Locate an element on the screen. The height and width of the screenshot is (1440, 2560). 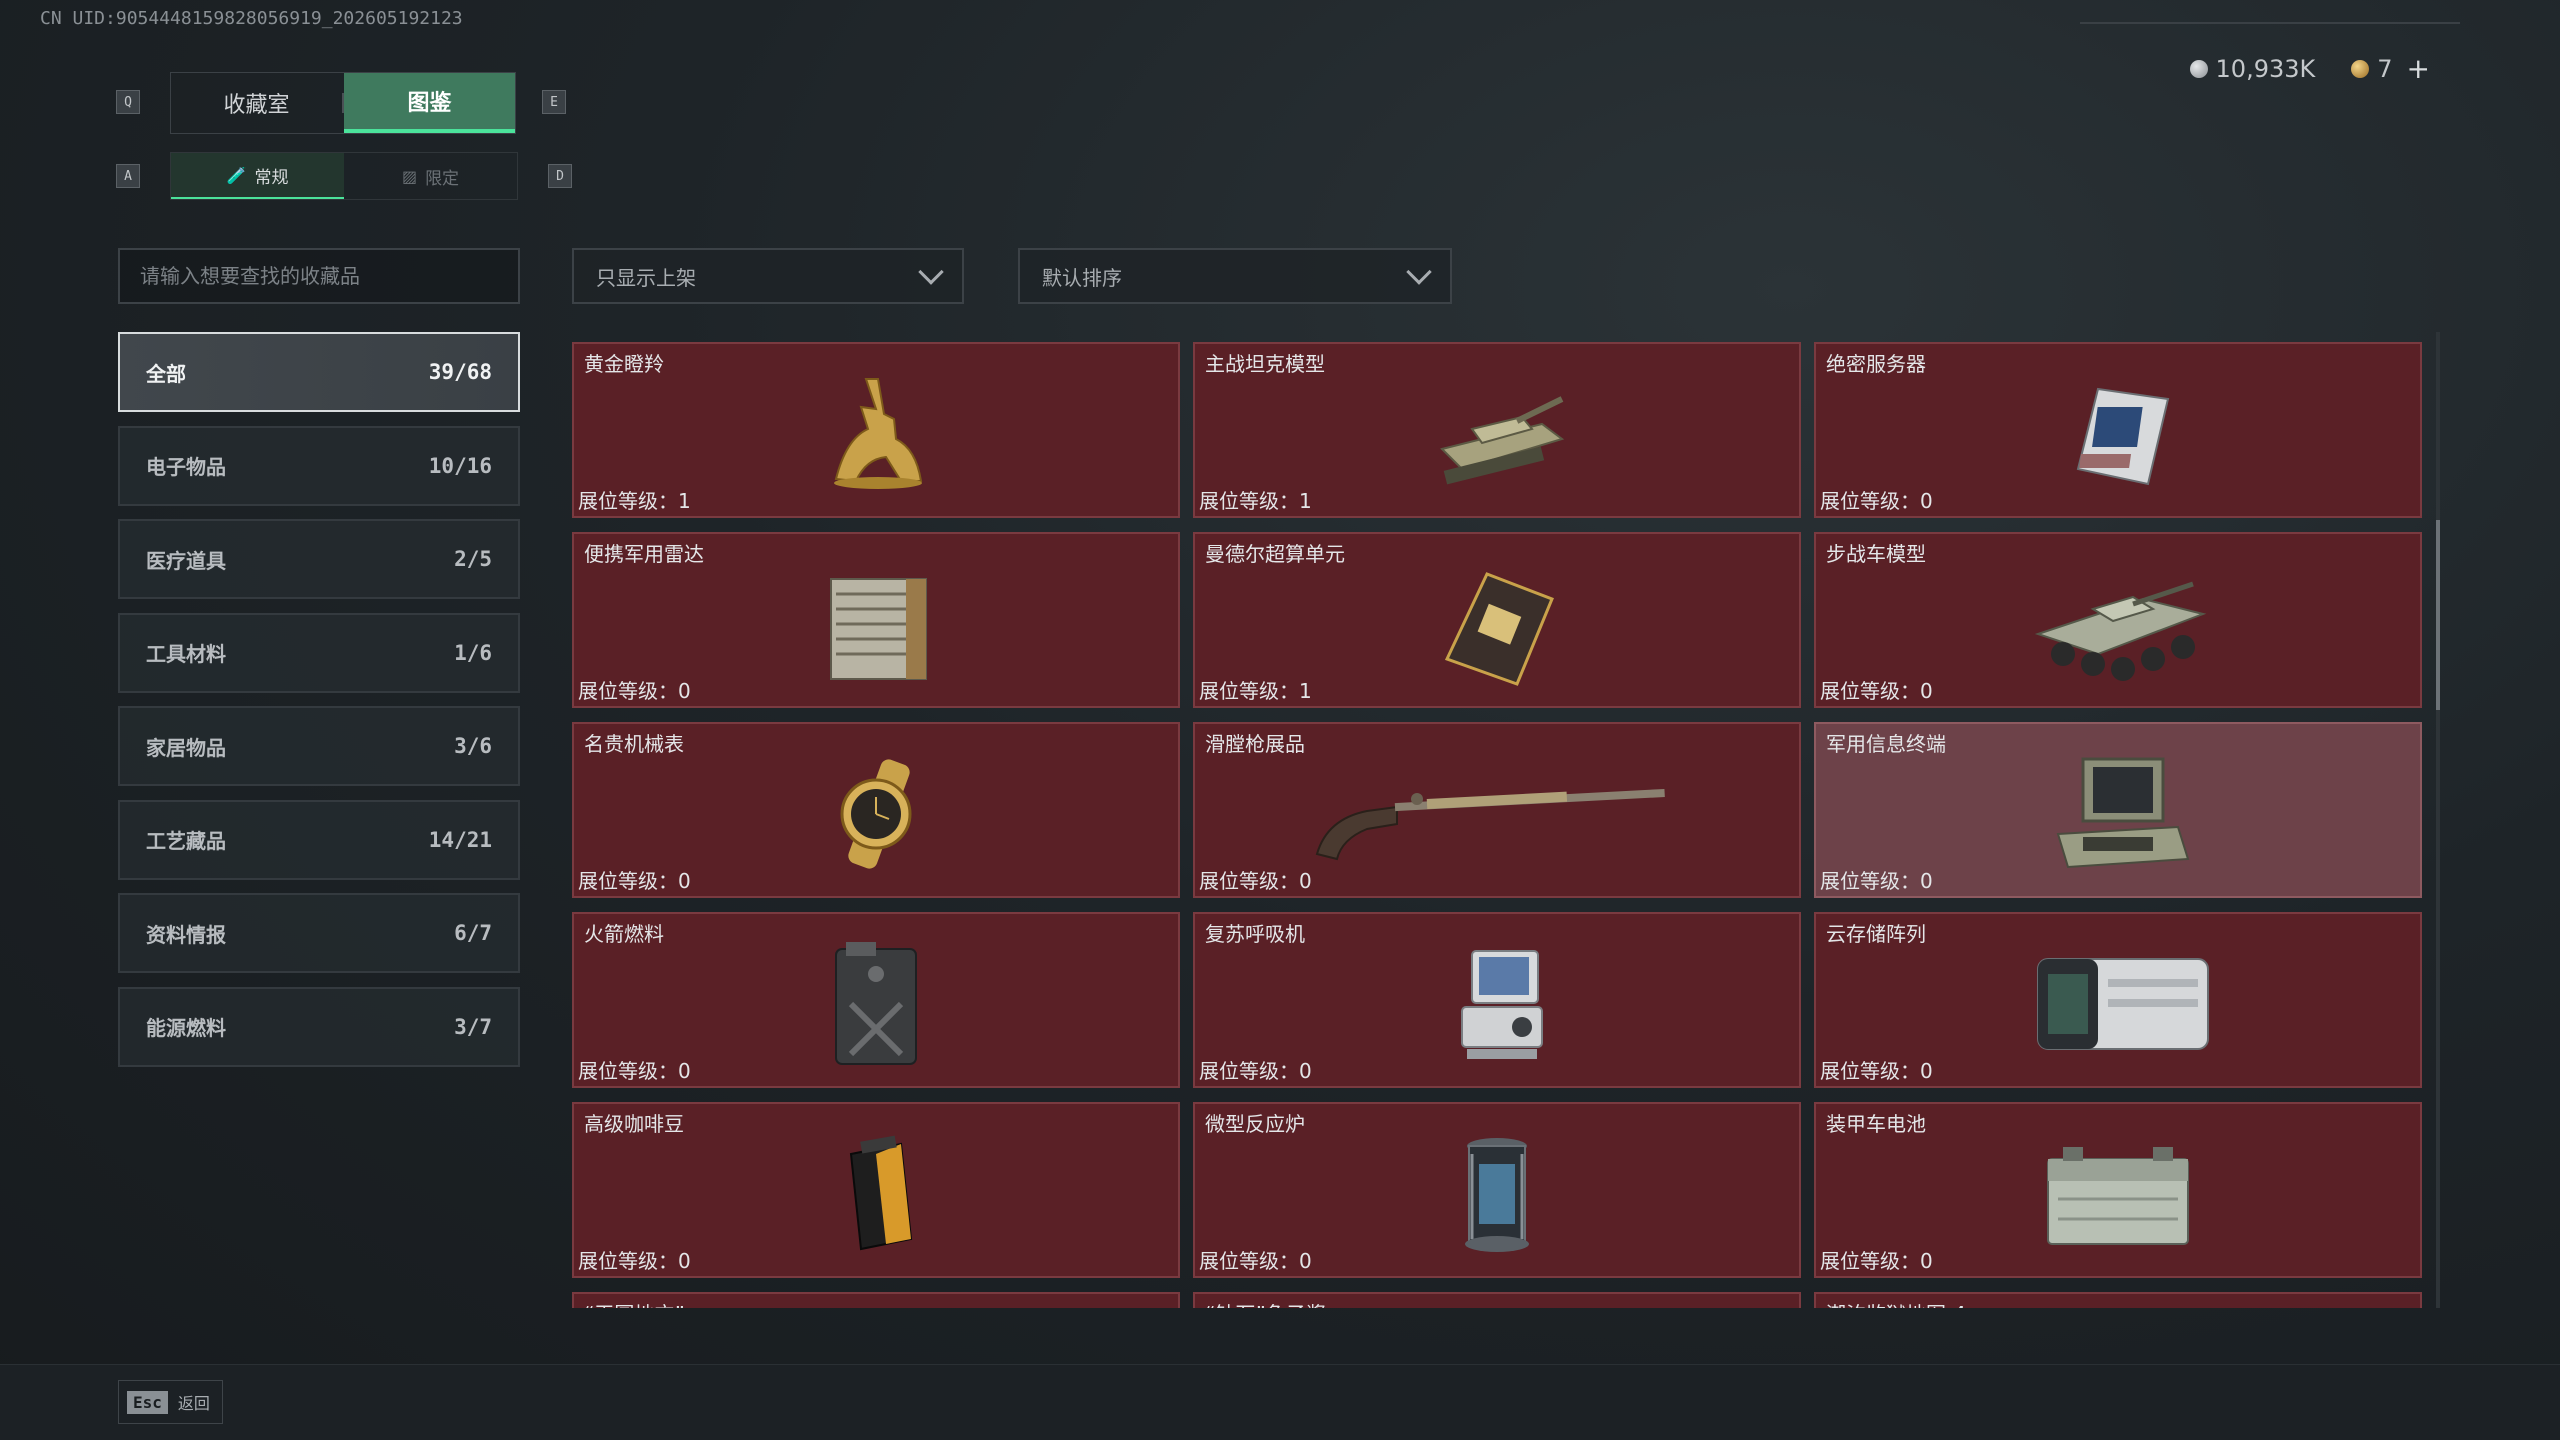
item-name: 火箭燃料 is located at coordinates (624, 934).